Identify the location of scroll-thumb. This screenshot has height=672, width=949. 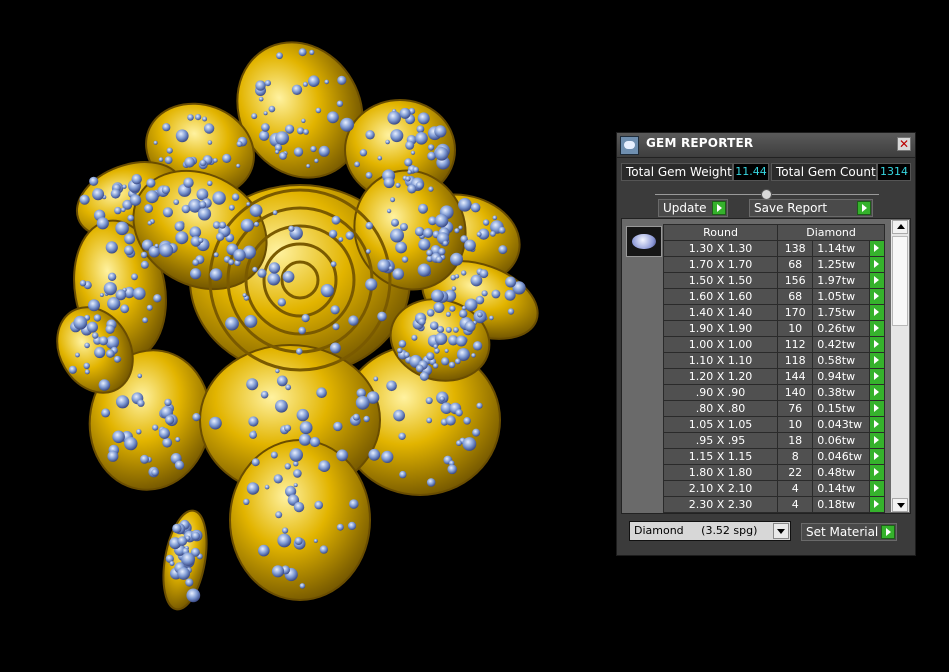
(900, 281).